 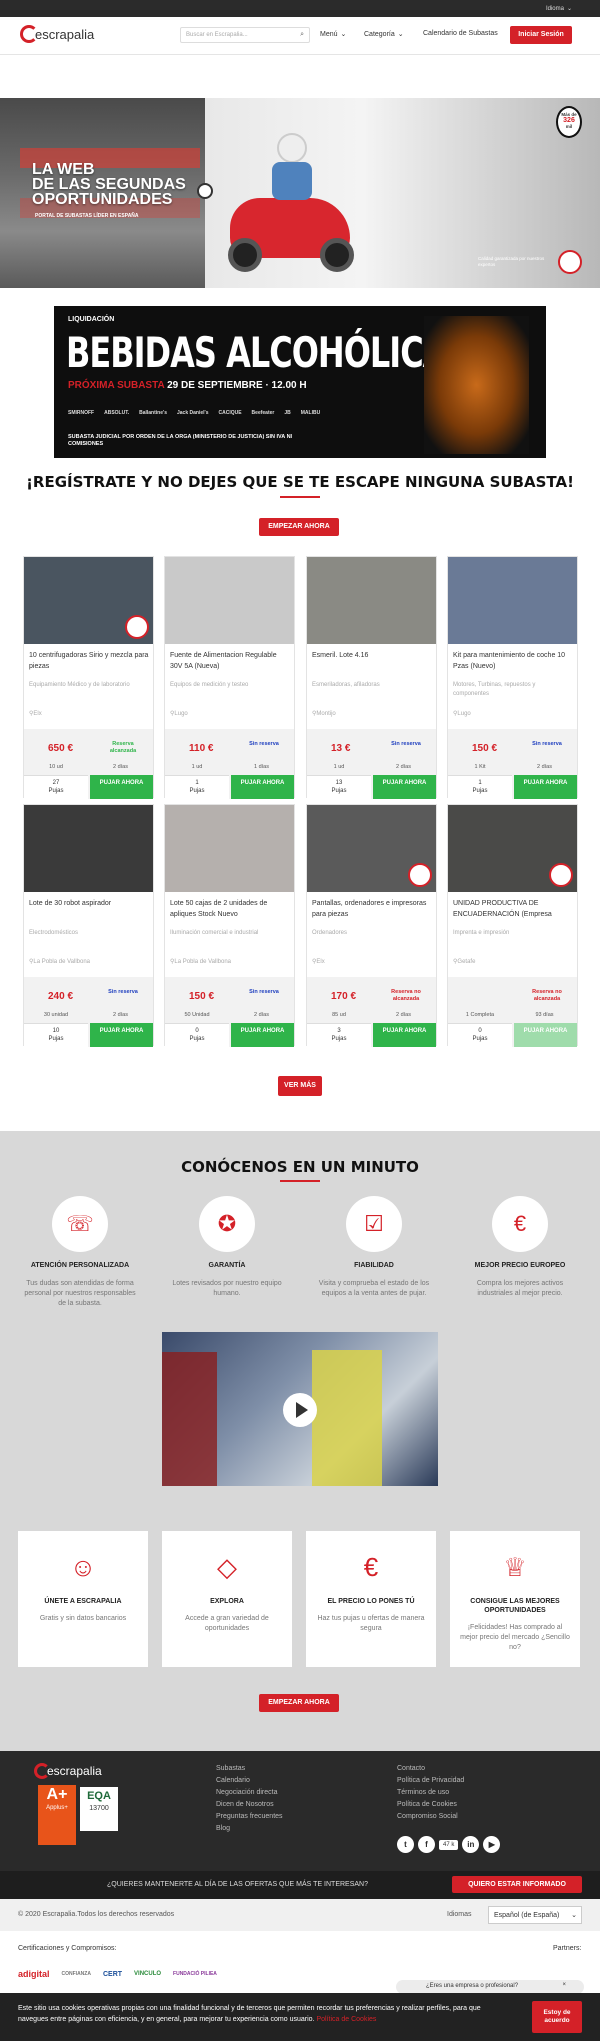 I want to click on lot-price: 110 €, so click(x=201, y=748).